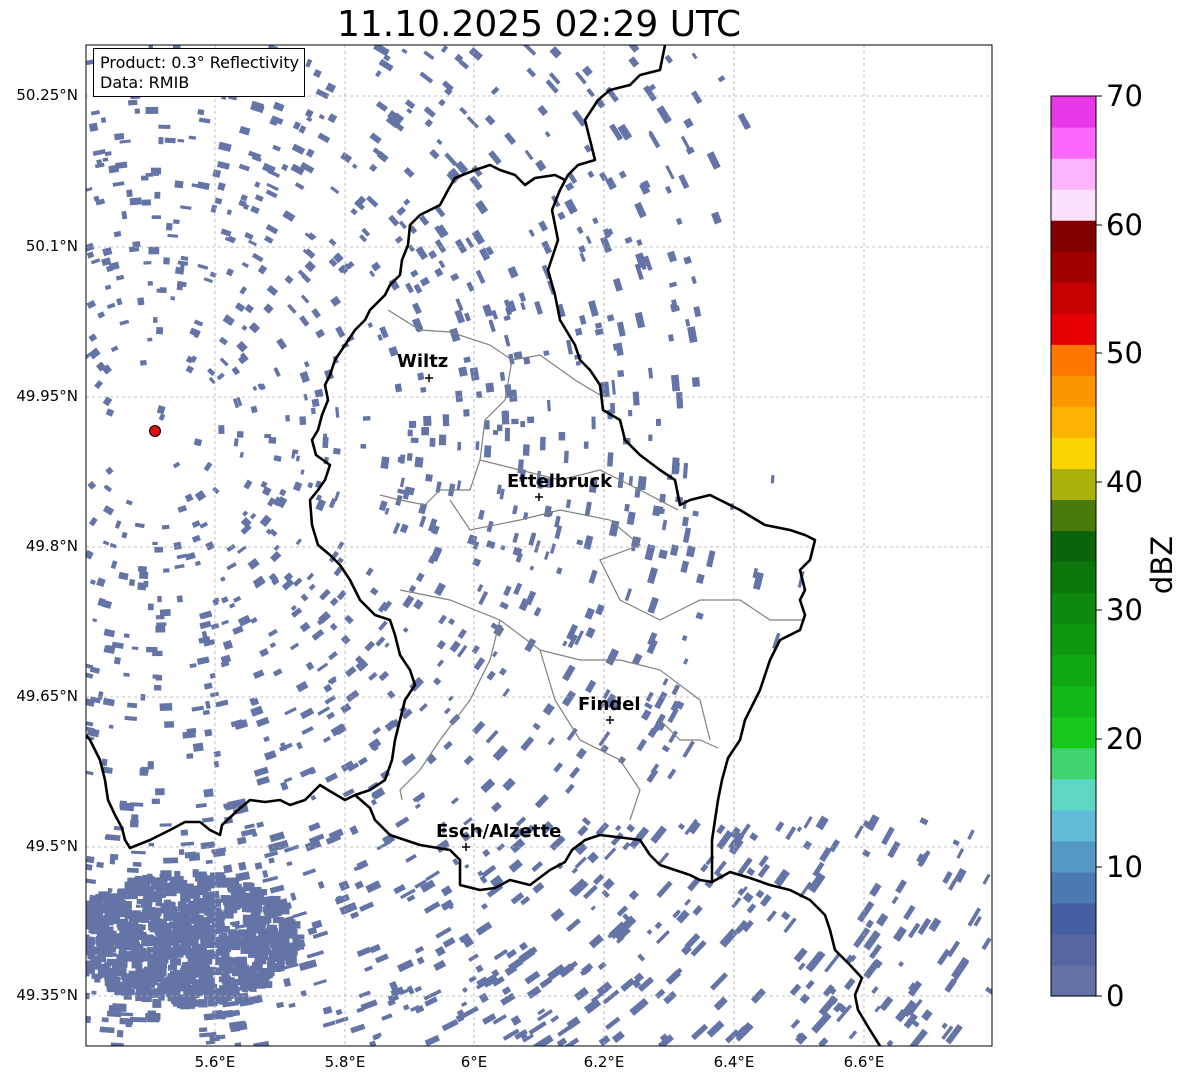 This screenshot has height=1081, width=1184. I want to click on radar-site-marker, so click(155, 431).